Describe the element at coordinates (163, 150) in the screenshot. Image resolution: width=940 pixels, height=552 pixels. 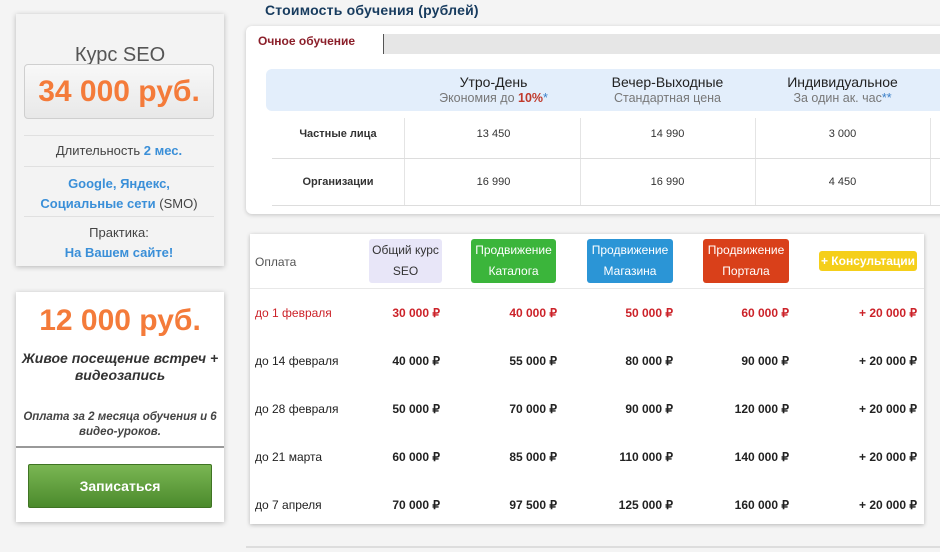
I see `duration-value: 2 мес.` at that location.